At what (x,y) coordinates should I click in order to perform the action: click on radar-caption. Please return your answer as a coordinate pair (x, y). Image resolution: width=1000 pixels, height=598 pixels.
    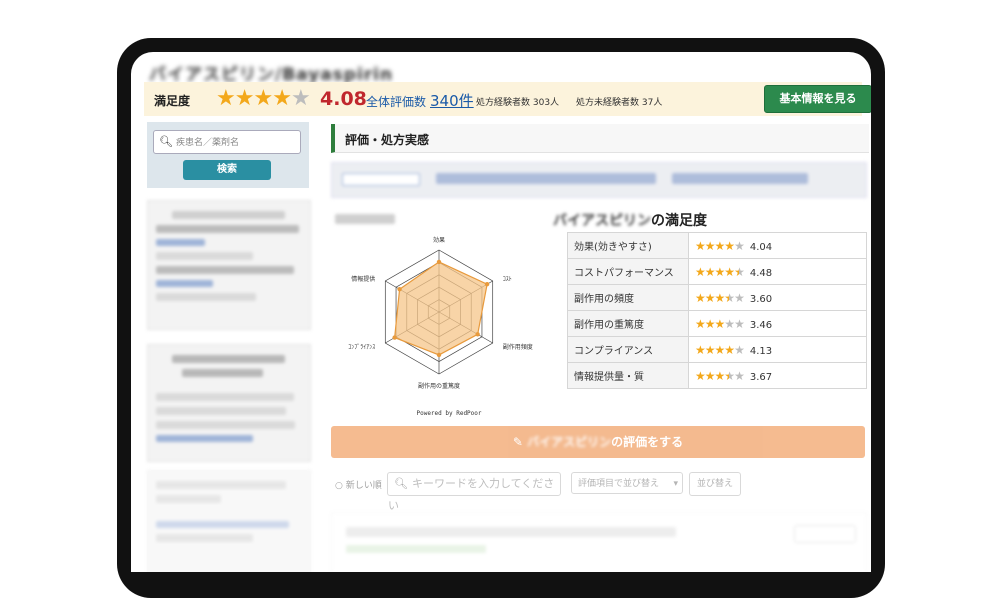
    Looking at the image, I should click on (365, 219).